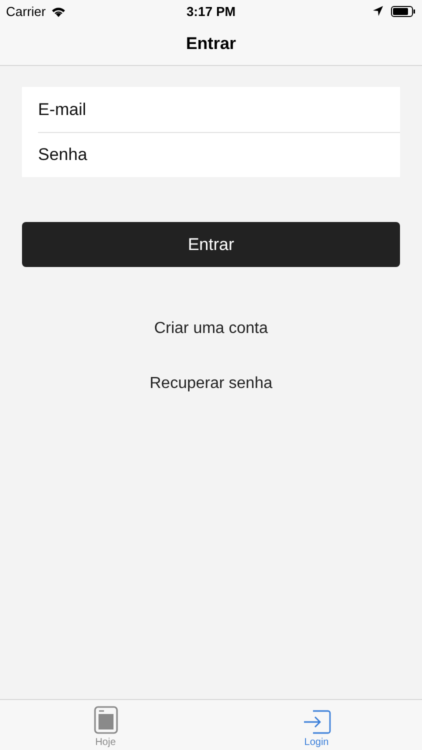  Describe the element at coordinates (211, 329) in the screenshot. I see `text-link: Criar uma conta` at that location.